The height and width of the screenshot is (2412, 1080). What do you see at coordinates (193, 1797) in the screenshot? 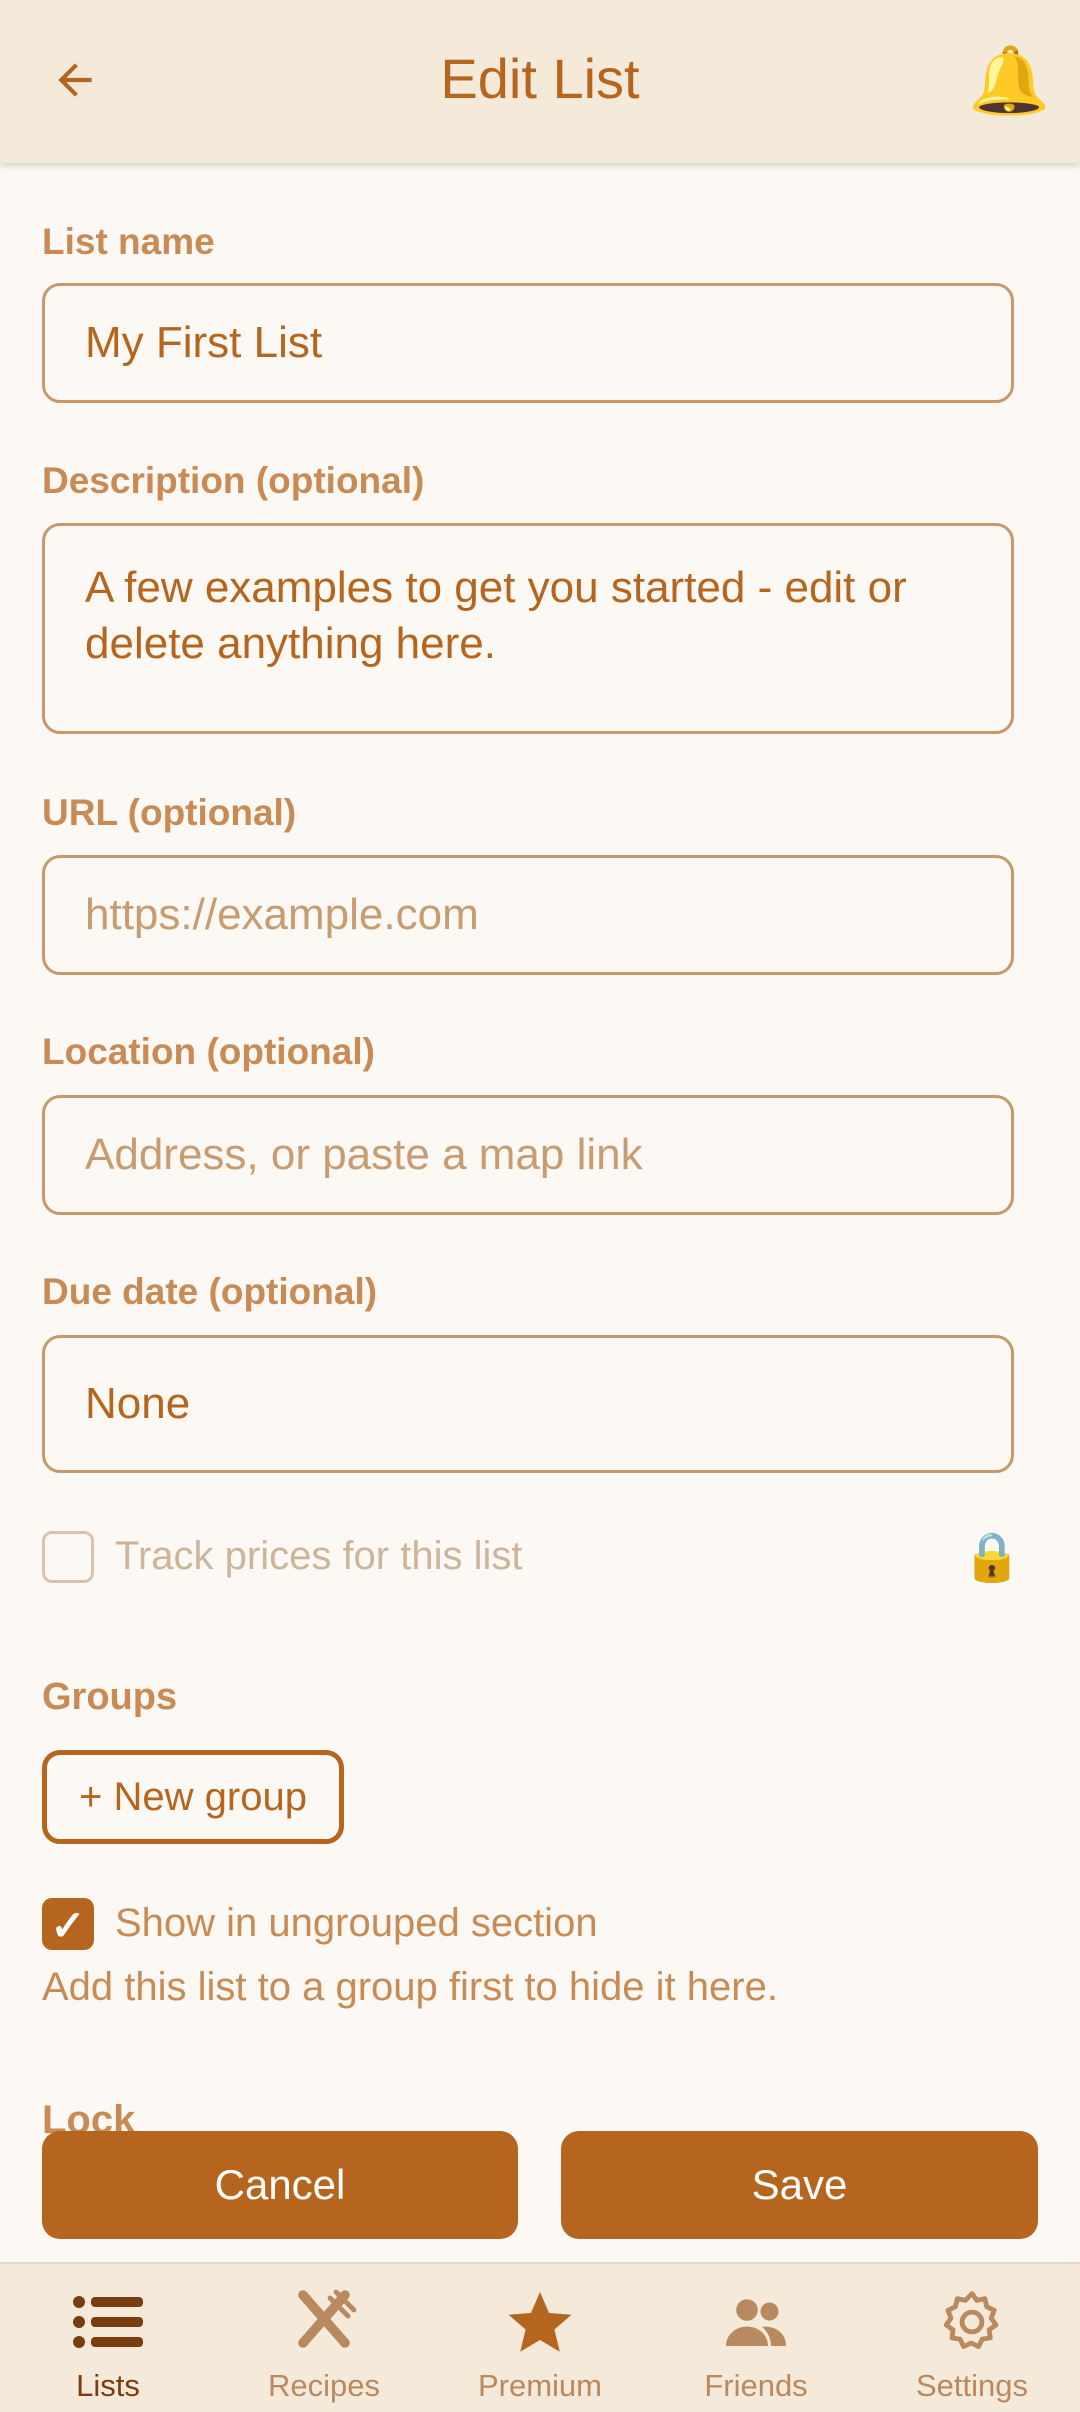
I see `new-group-button: + New group` at bounding box center [193, 1797].